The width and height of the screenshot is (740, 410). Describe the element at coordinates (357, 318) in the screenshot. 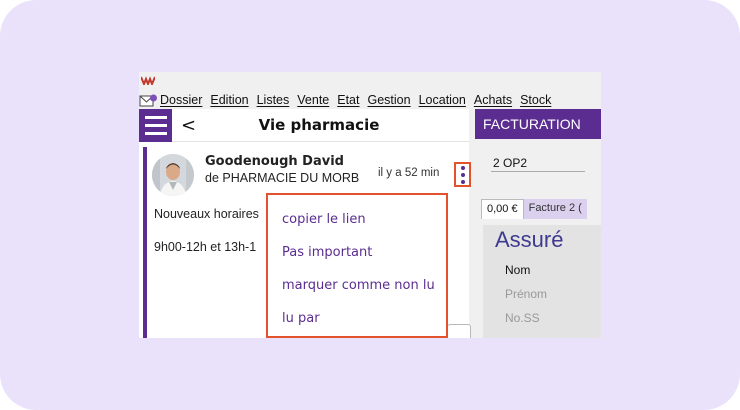

I see `menu-item-read-by: lu par` at that location.